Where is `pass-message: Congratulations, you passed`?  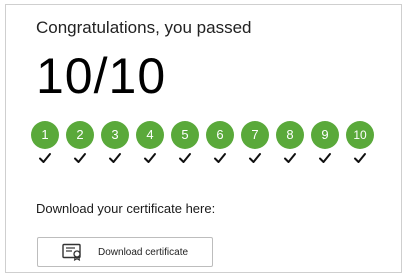
pass-message: Congratulations, you passed is located at coordinates (144, 27).